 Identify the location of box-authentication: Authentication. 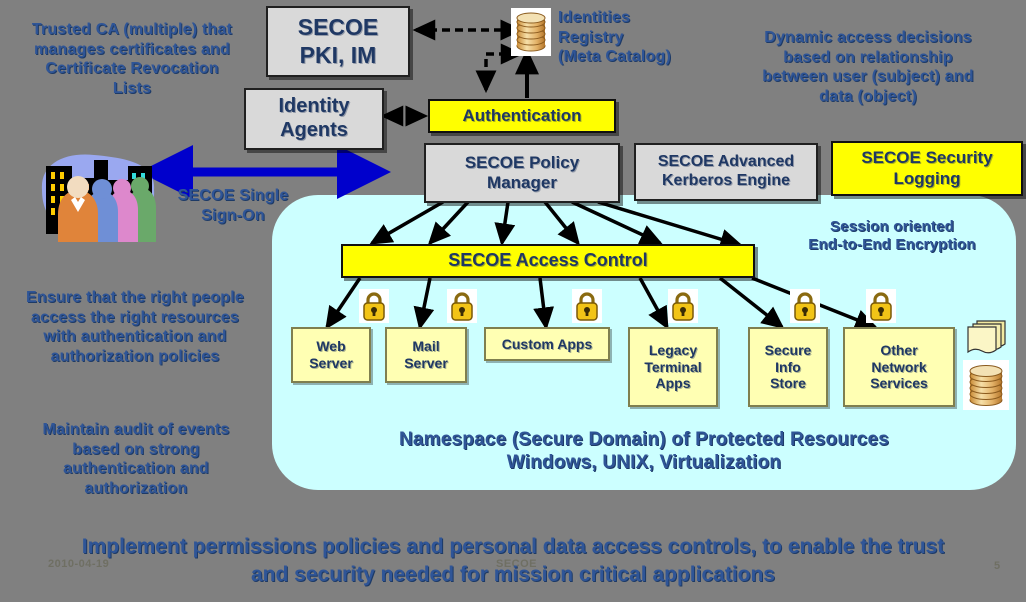
(522, 116).